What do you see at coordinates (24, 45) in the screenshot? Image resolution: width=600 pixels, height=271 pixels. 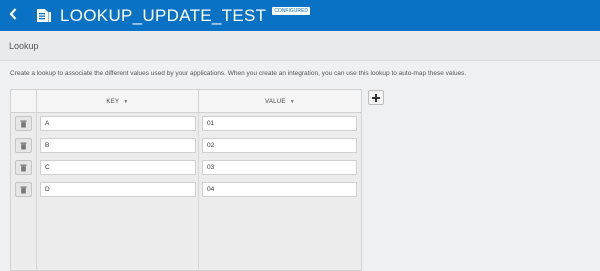 I see `breadcrumb-label: Lookup` at bounding box center [24, 45].